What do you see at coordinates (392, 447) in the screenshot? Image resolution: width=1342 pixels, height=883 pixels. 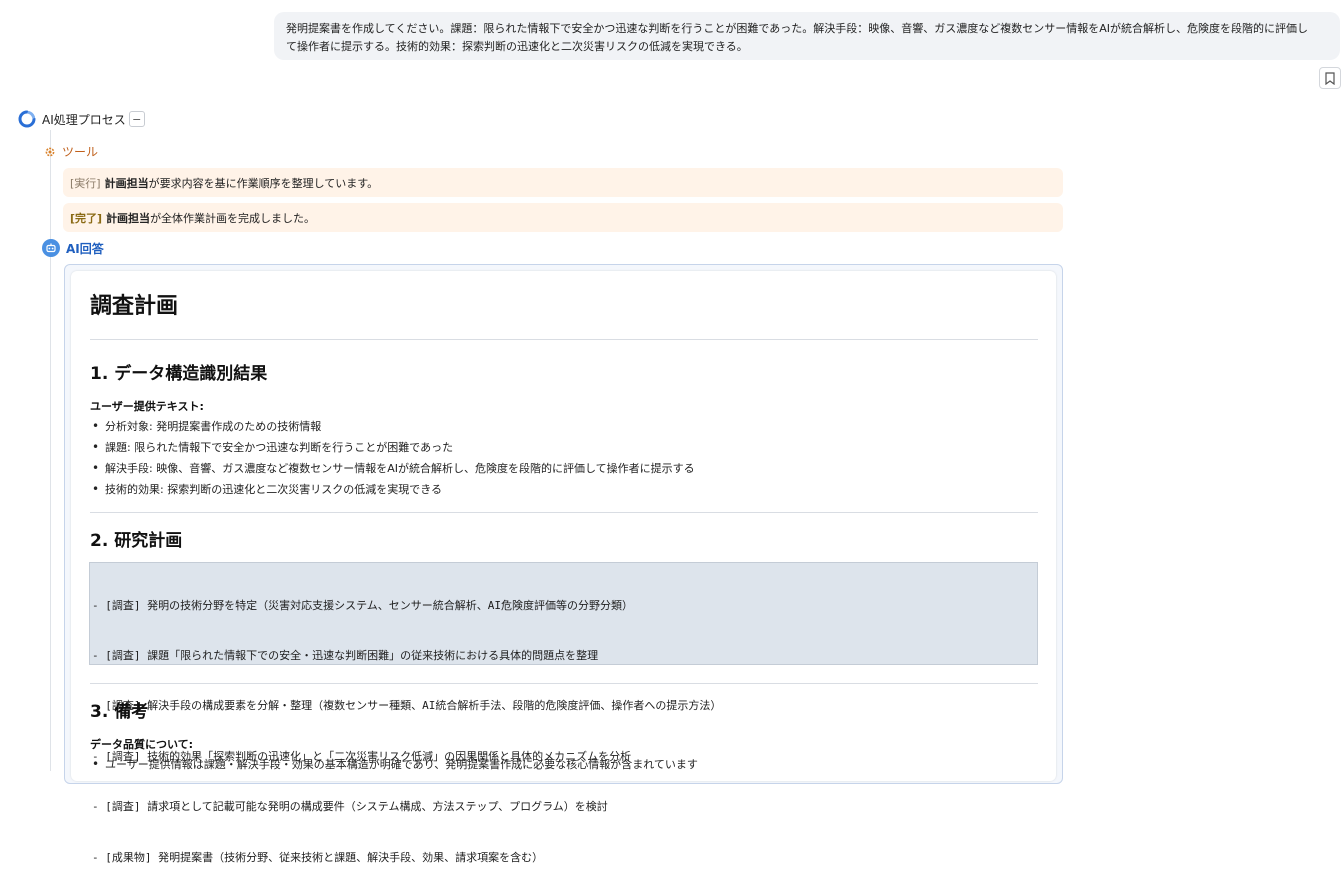 I see `list-item: 課題: 限られた情報下で安全かつ迅速な判断を行うことが困難であった` at bounding box center [392, 447].